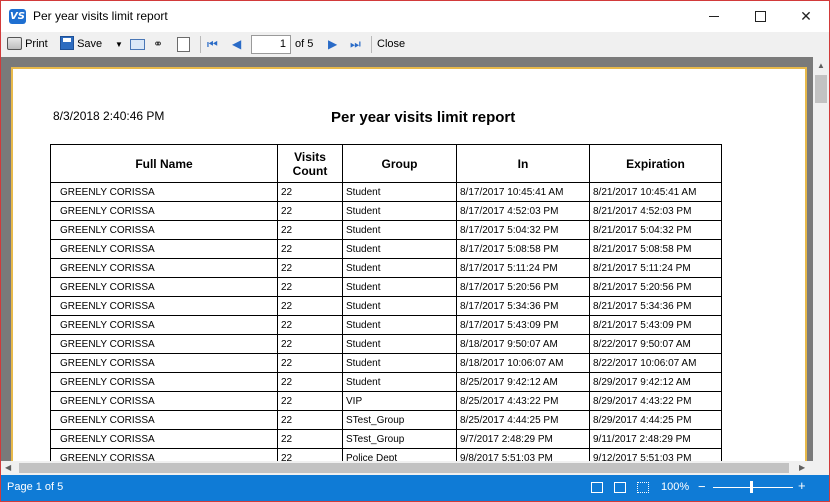  I want to click on title-bar: VS Per year visits limit report ✕, so click(415, 16).